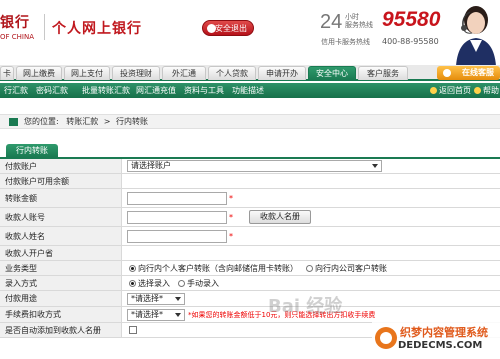  I want to click on payee-account-required-mark: *, so click(231, 217).